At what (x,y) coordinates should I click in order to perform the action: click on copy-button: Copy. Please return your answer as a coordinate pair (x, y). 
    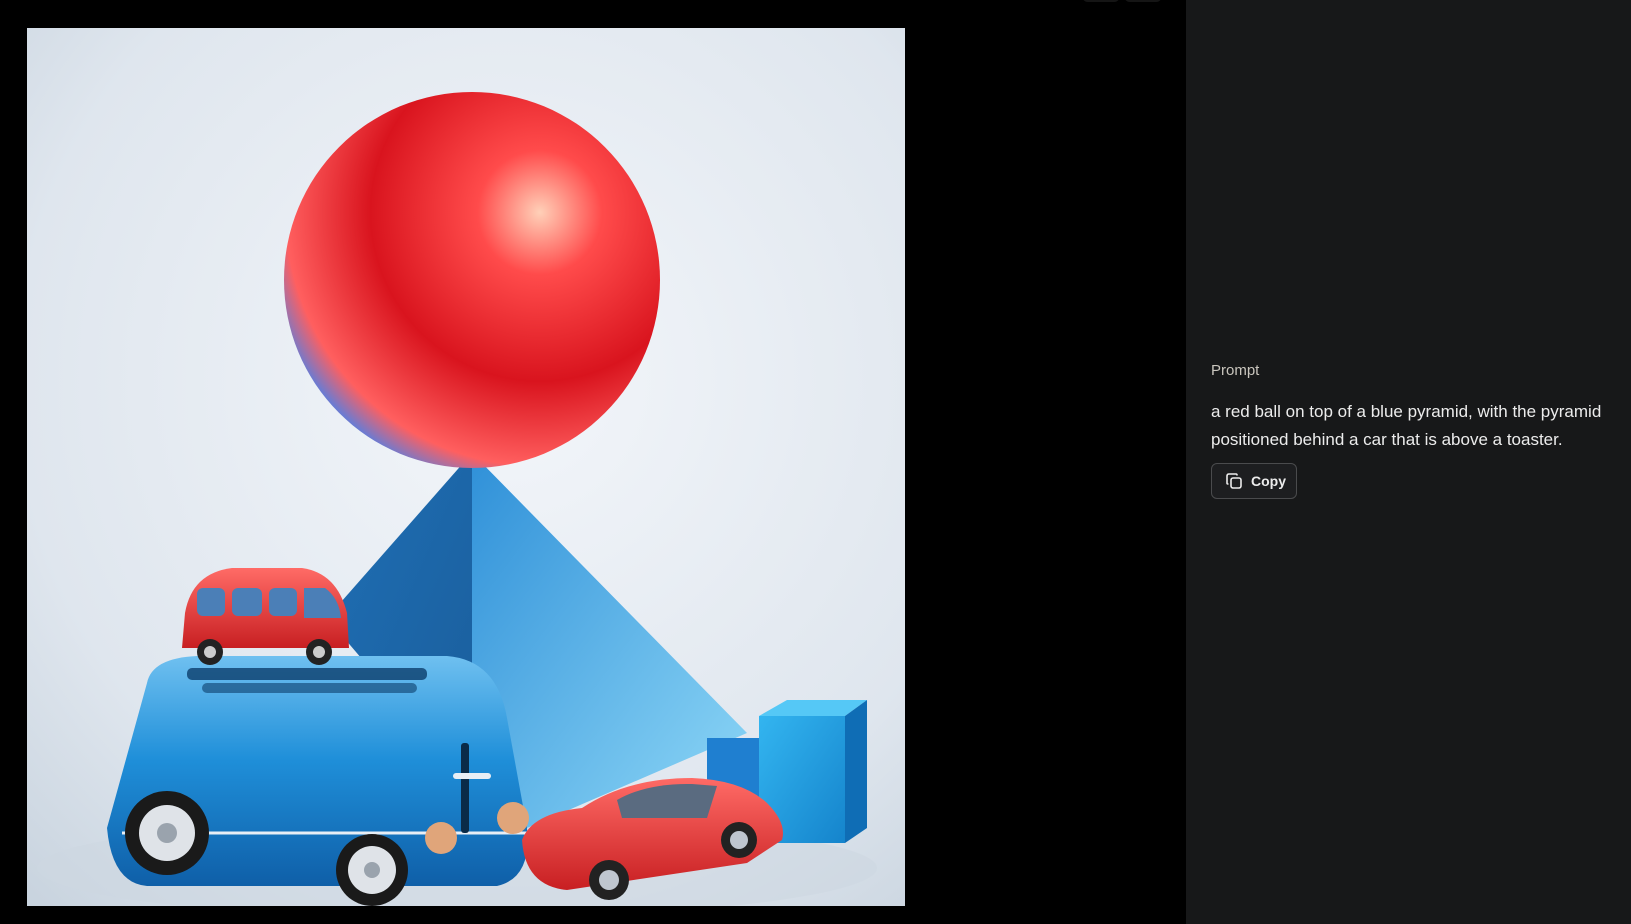
    Looking at the image, I should click on (1254, 481).